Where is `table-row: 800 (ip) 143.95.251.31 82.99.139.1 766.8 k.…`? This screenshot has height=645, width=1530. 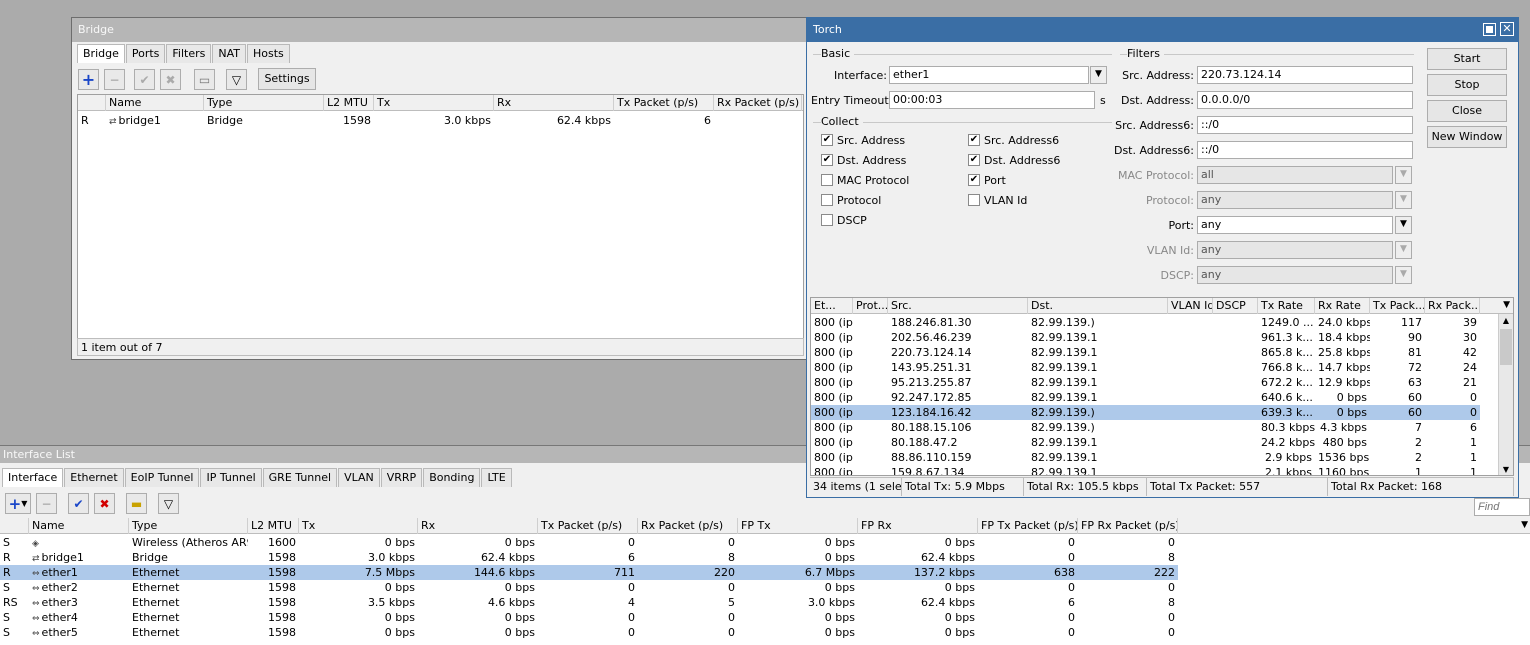 table-row: 800 (ip) 143.95.251.31 82.99.139.1 766.8 k.… is located at coordinates (1145, 367).